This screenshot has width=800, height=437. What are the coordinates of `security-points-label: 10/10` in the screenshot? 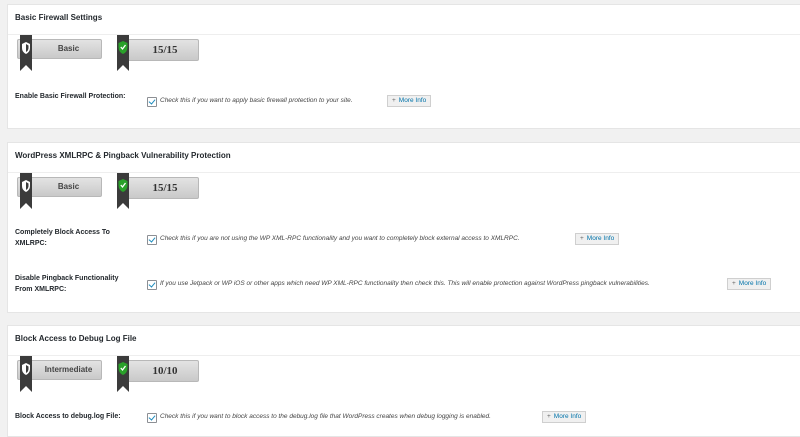 It's located at (165, 371).